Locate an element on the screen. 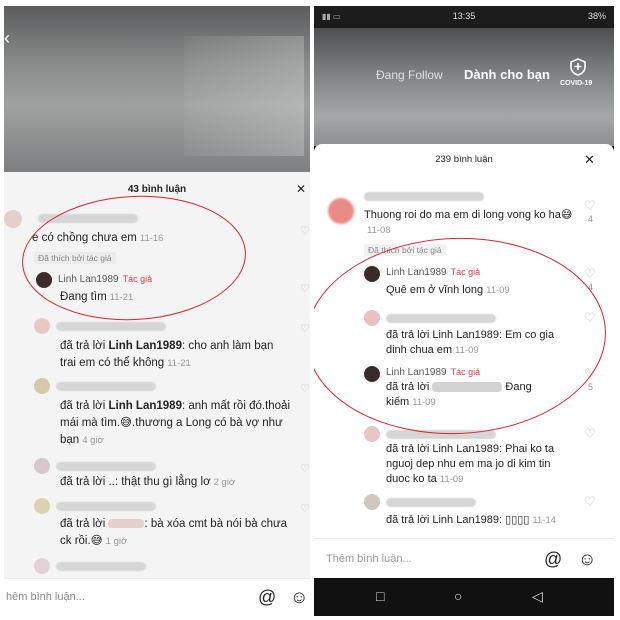 The height and width of the screenshot is (620, 620). back-chevron-icon: ‹ is located at coordinates (7, 38).